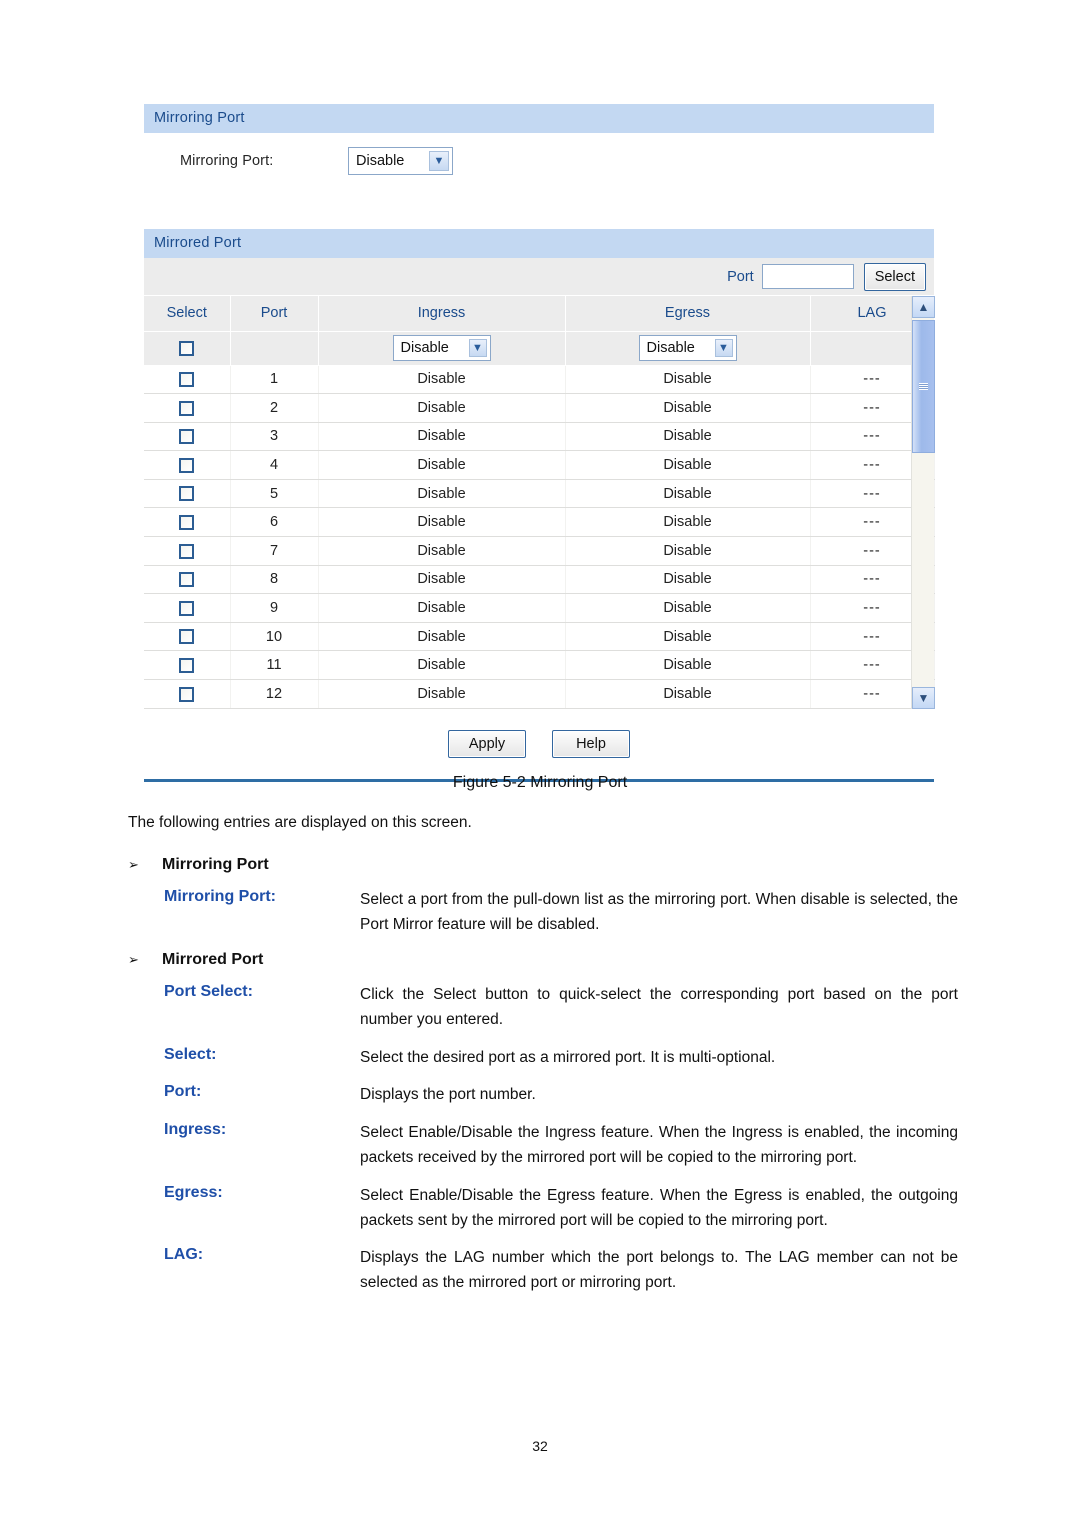  Describe the element at coordinates (539, 408) in the screenshot. I see `table-row: 2 Disable Disable ---` at that location.